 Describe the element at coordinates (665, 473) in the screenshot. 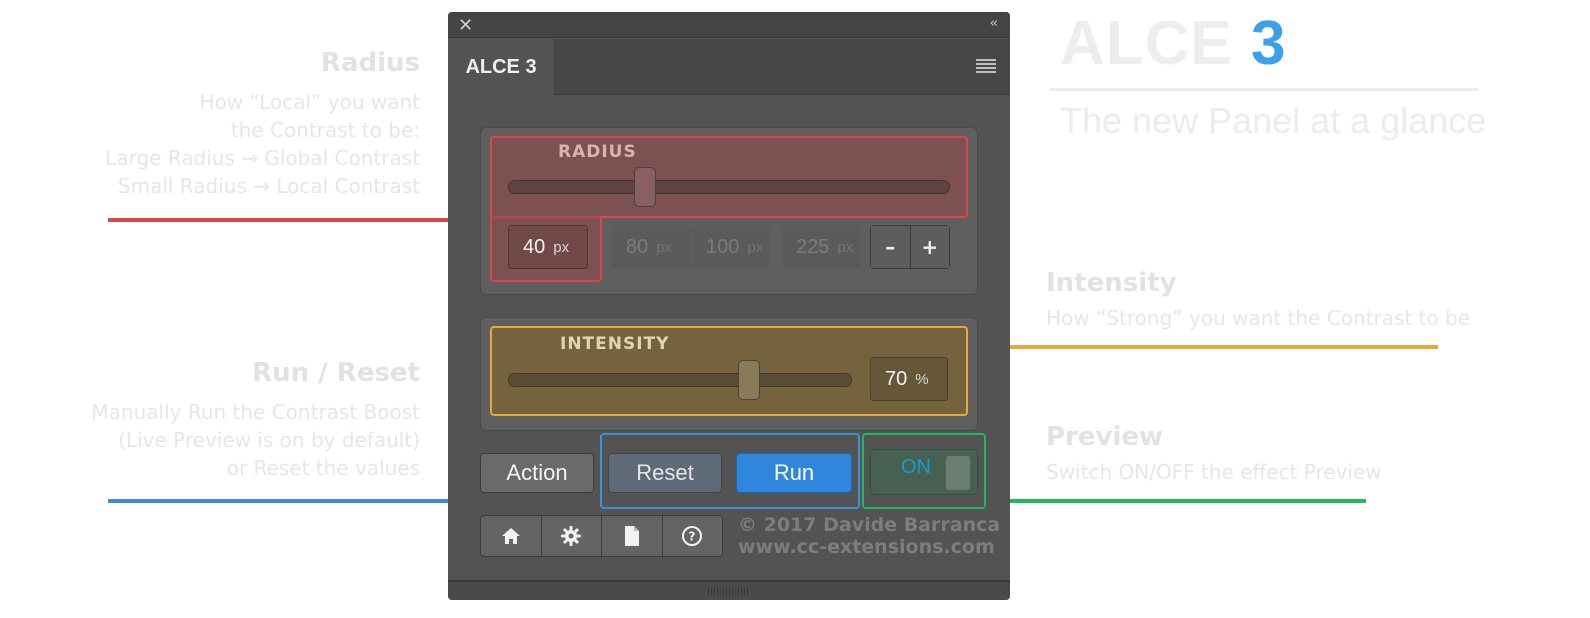

I see `reset-button: Reset` at that location.